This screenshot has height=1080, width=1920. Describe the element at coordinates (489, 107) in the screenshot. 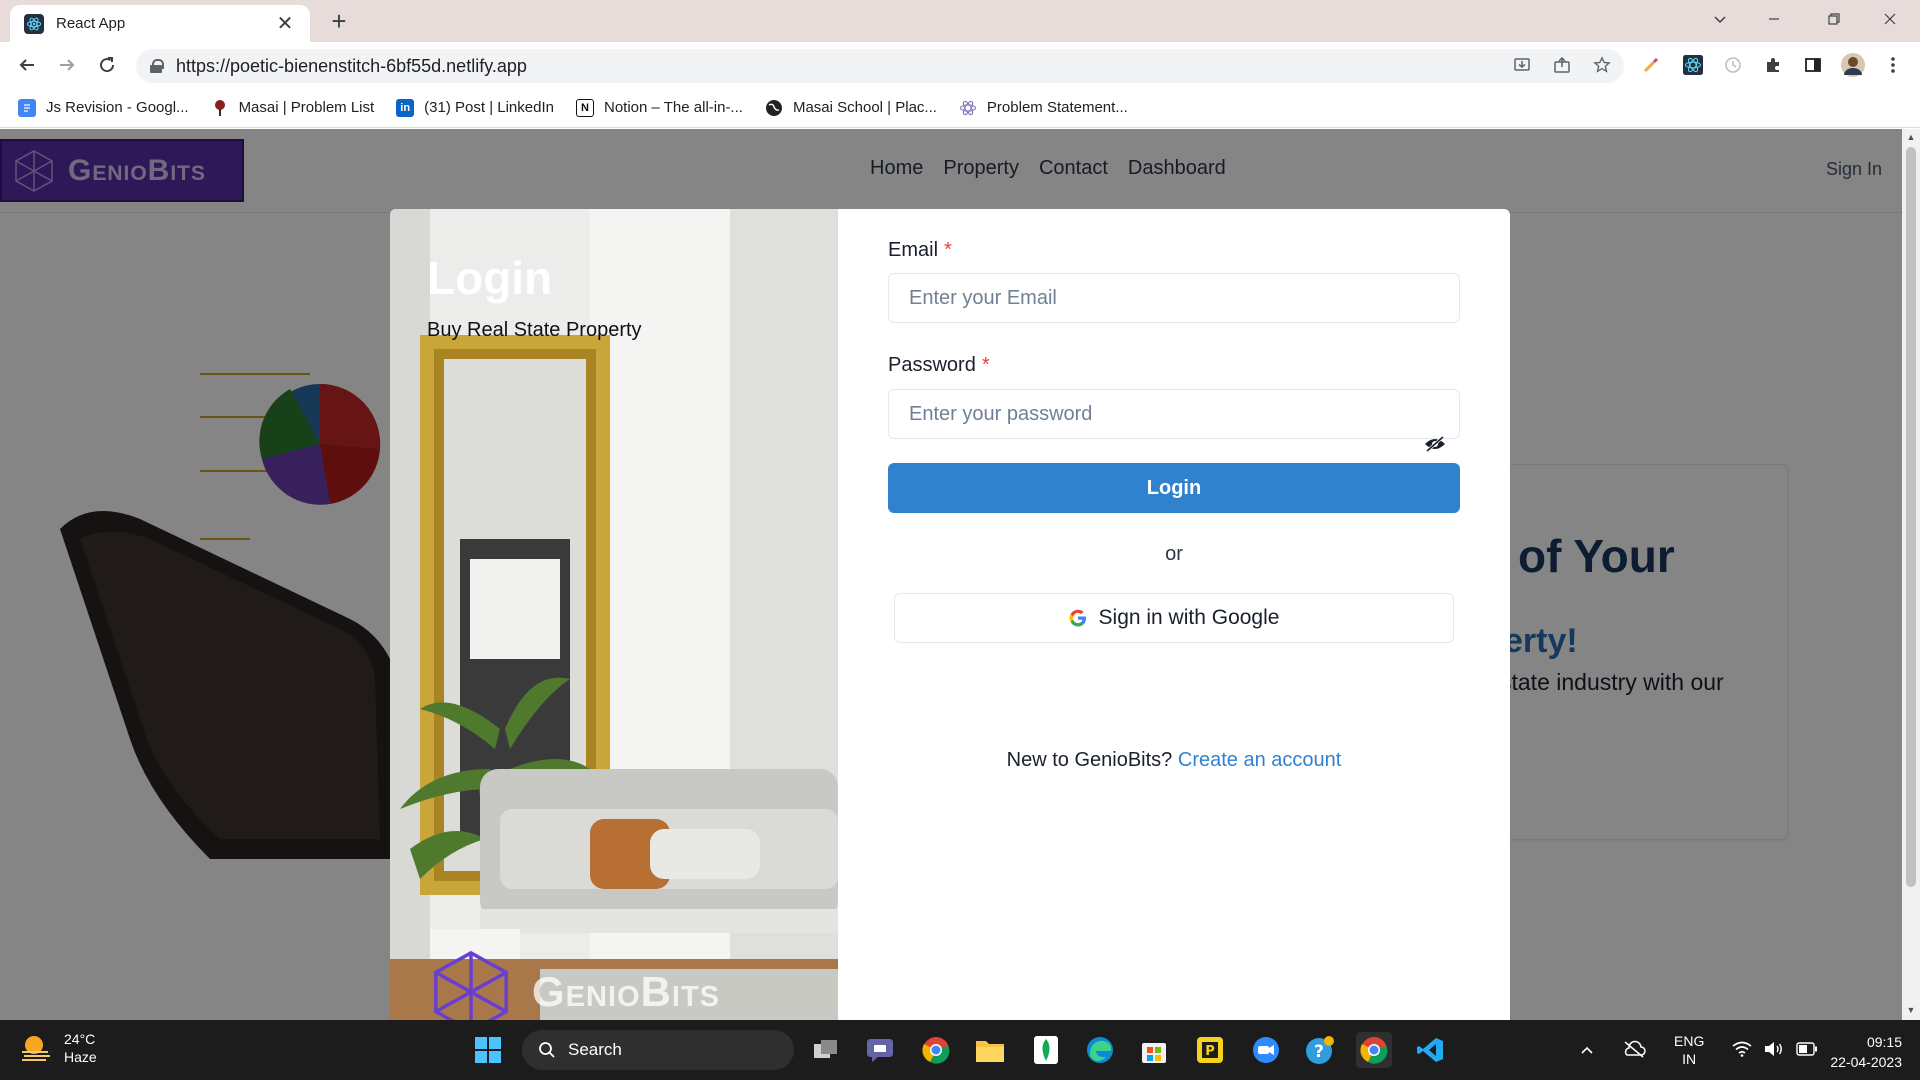

I see `bookmark-label: (31) Post | LinkedIn` at that location.